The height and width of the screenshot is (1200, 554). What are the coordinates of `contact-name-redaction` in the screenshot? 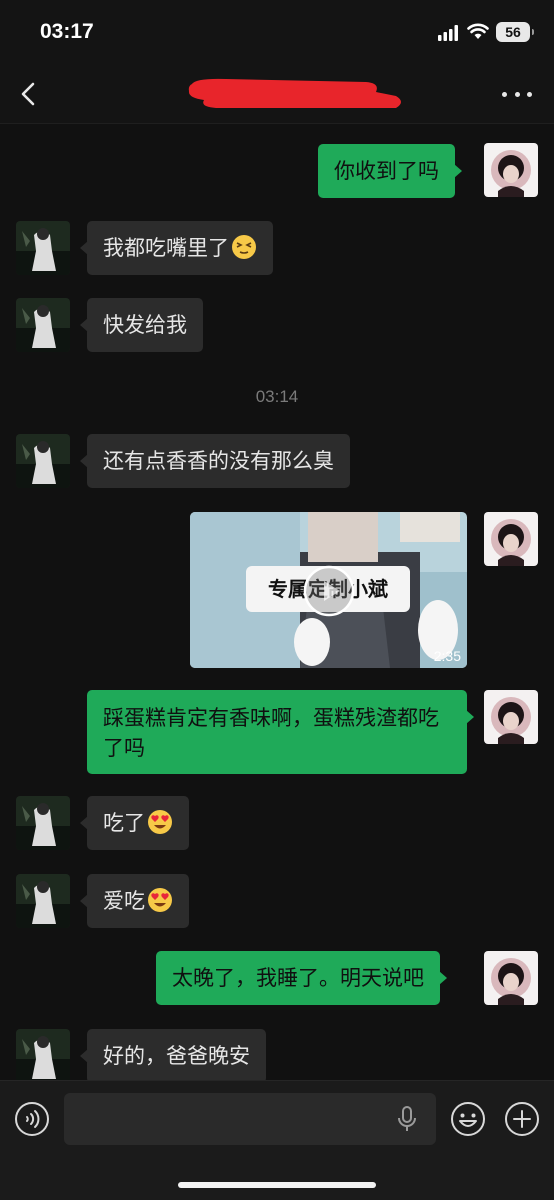 It's located at (294, 93).